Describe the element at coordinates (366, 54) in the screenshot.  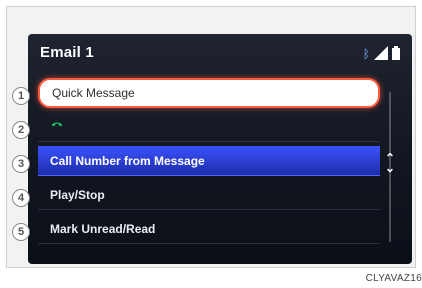
I see `bluetooth-icon: ᛒ` at that location.